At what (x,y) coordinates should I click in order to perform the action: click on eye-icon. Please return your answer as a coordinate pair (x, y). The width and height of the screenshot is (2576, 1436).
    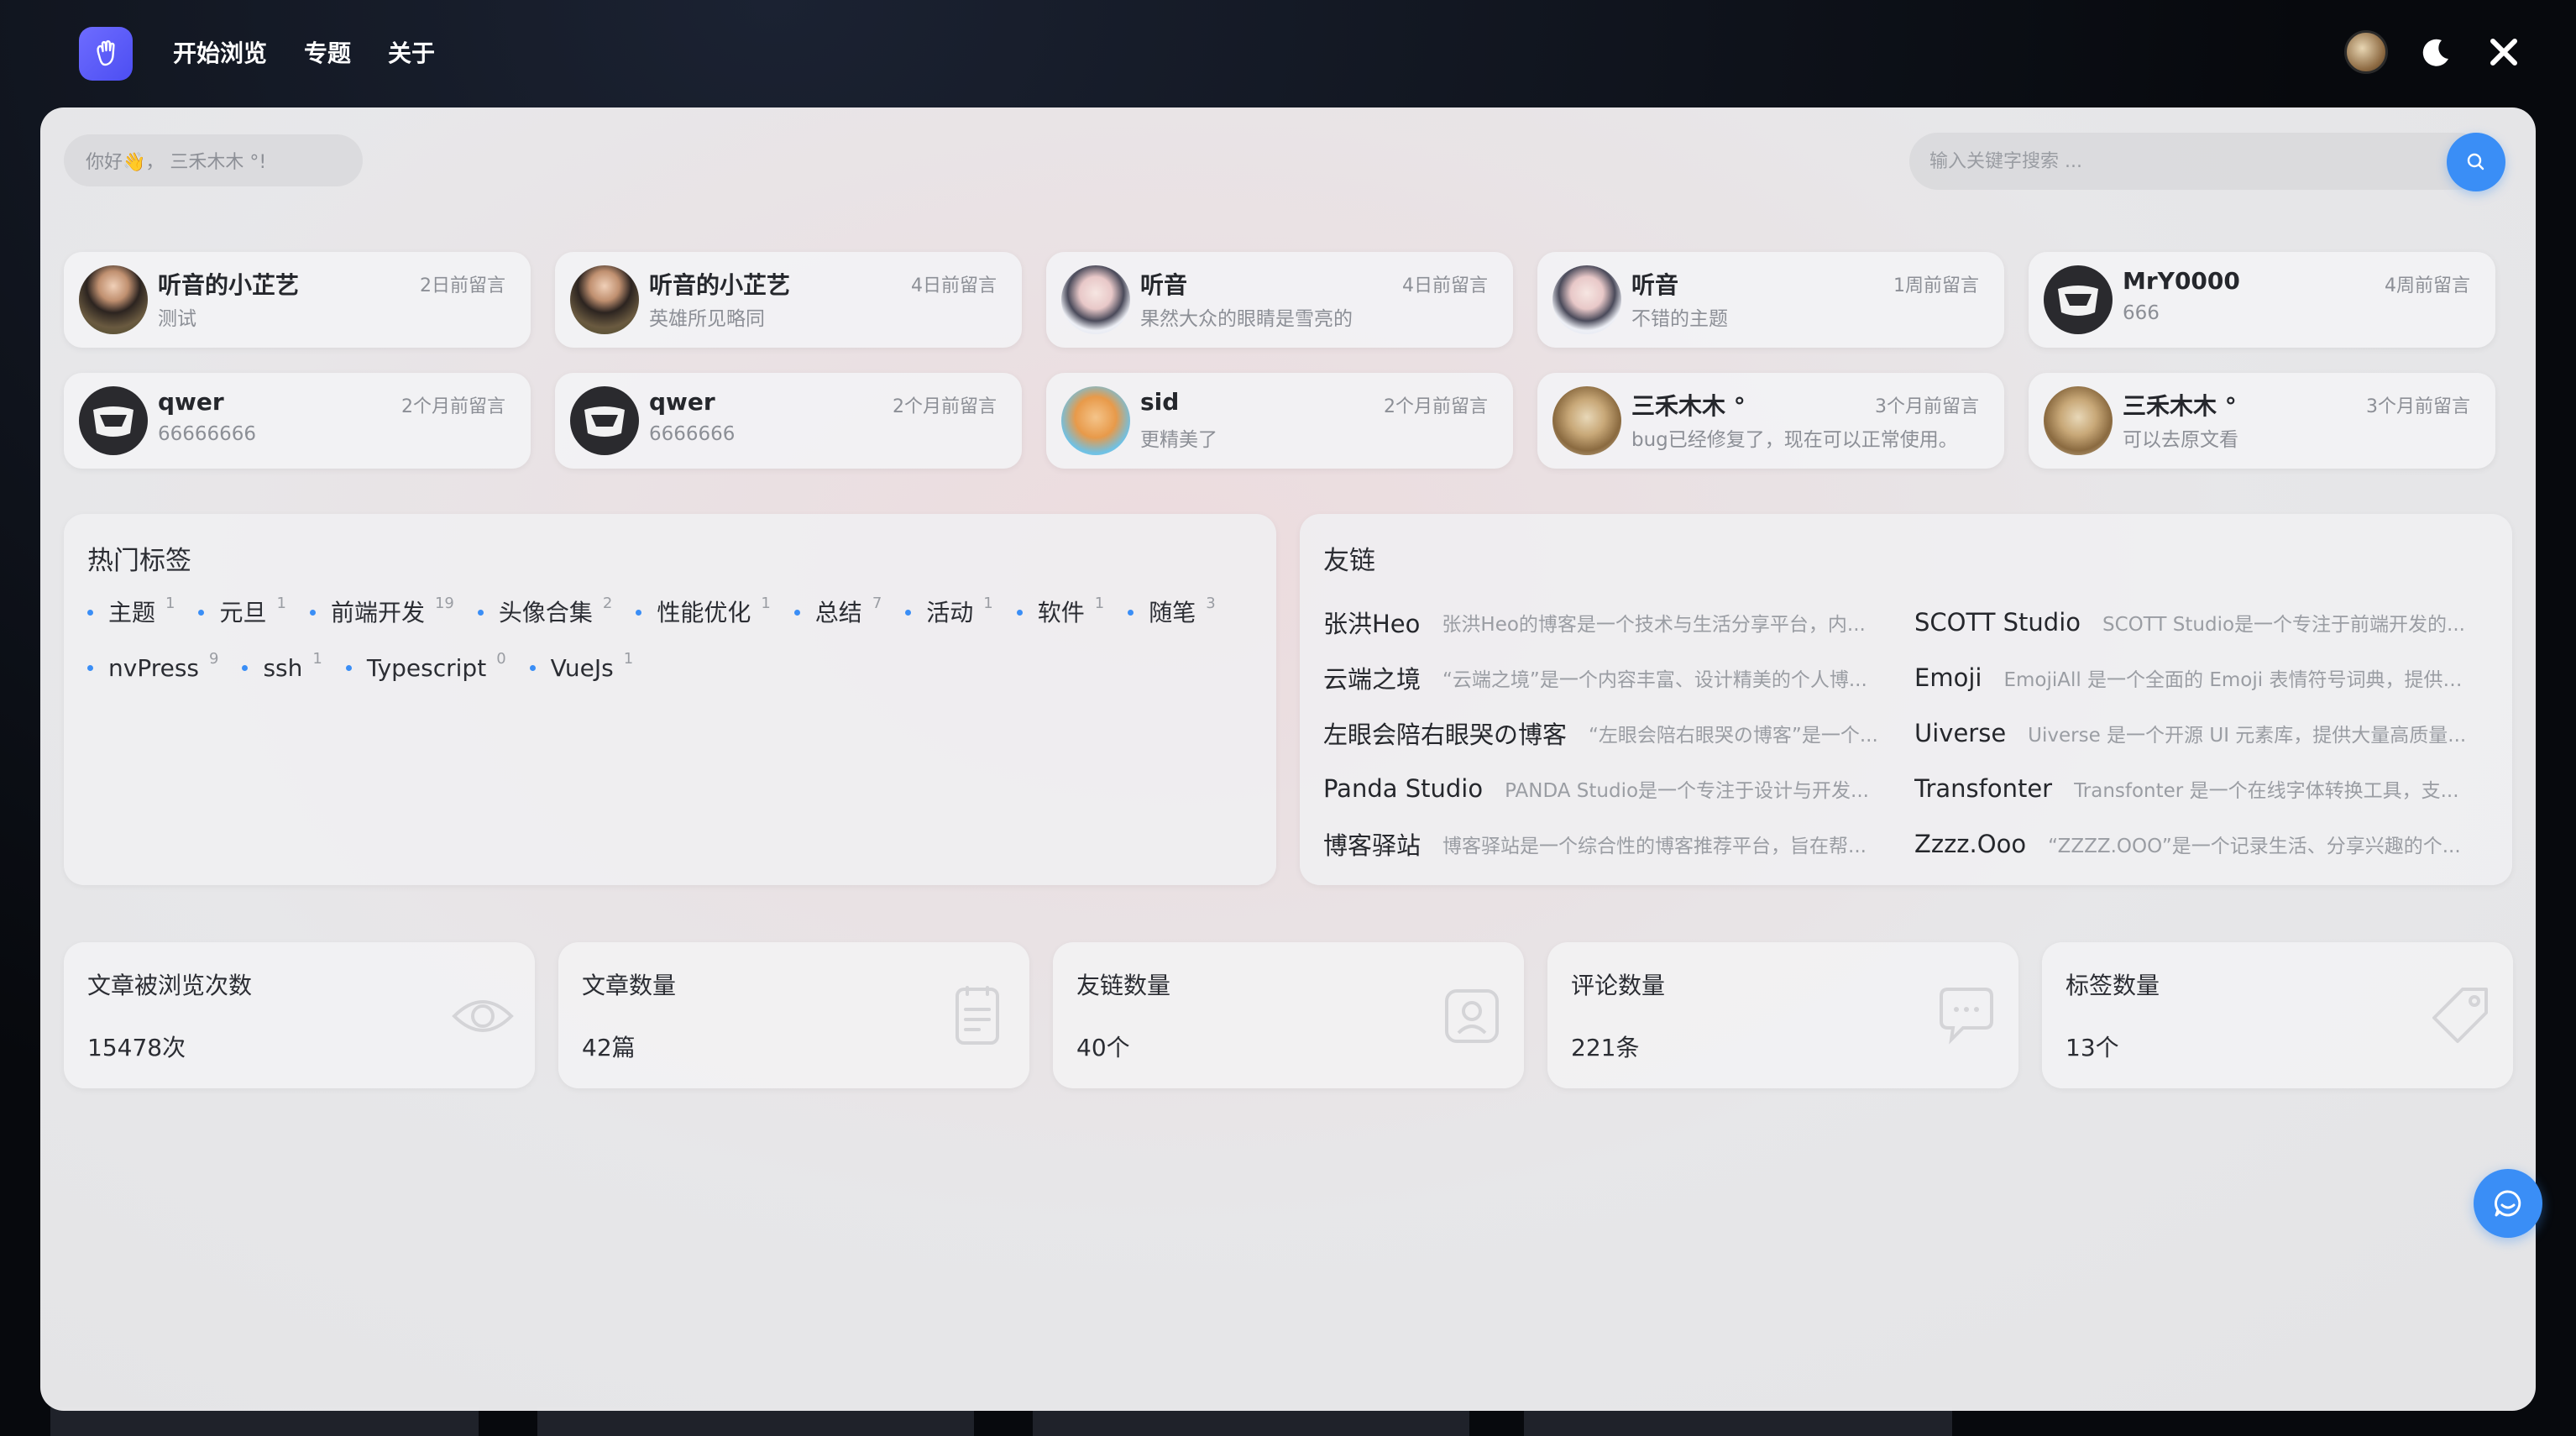
    Looking at the image, I should click on (483, 1016).